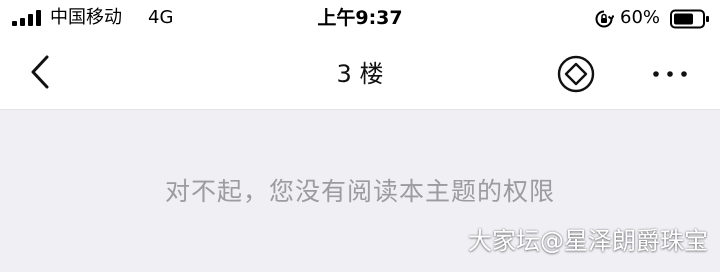  I want to click on rotation-lock-icon, so click(604, 19).